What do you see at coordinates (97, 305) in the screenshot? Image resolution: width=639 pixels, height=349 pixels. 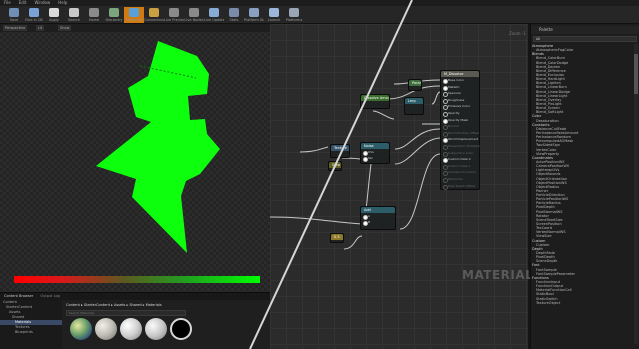 I see `breadcrumb-starter: StarterContent` at bounding box center [97, 305].